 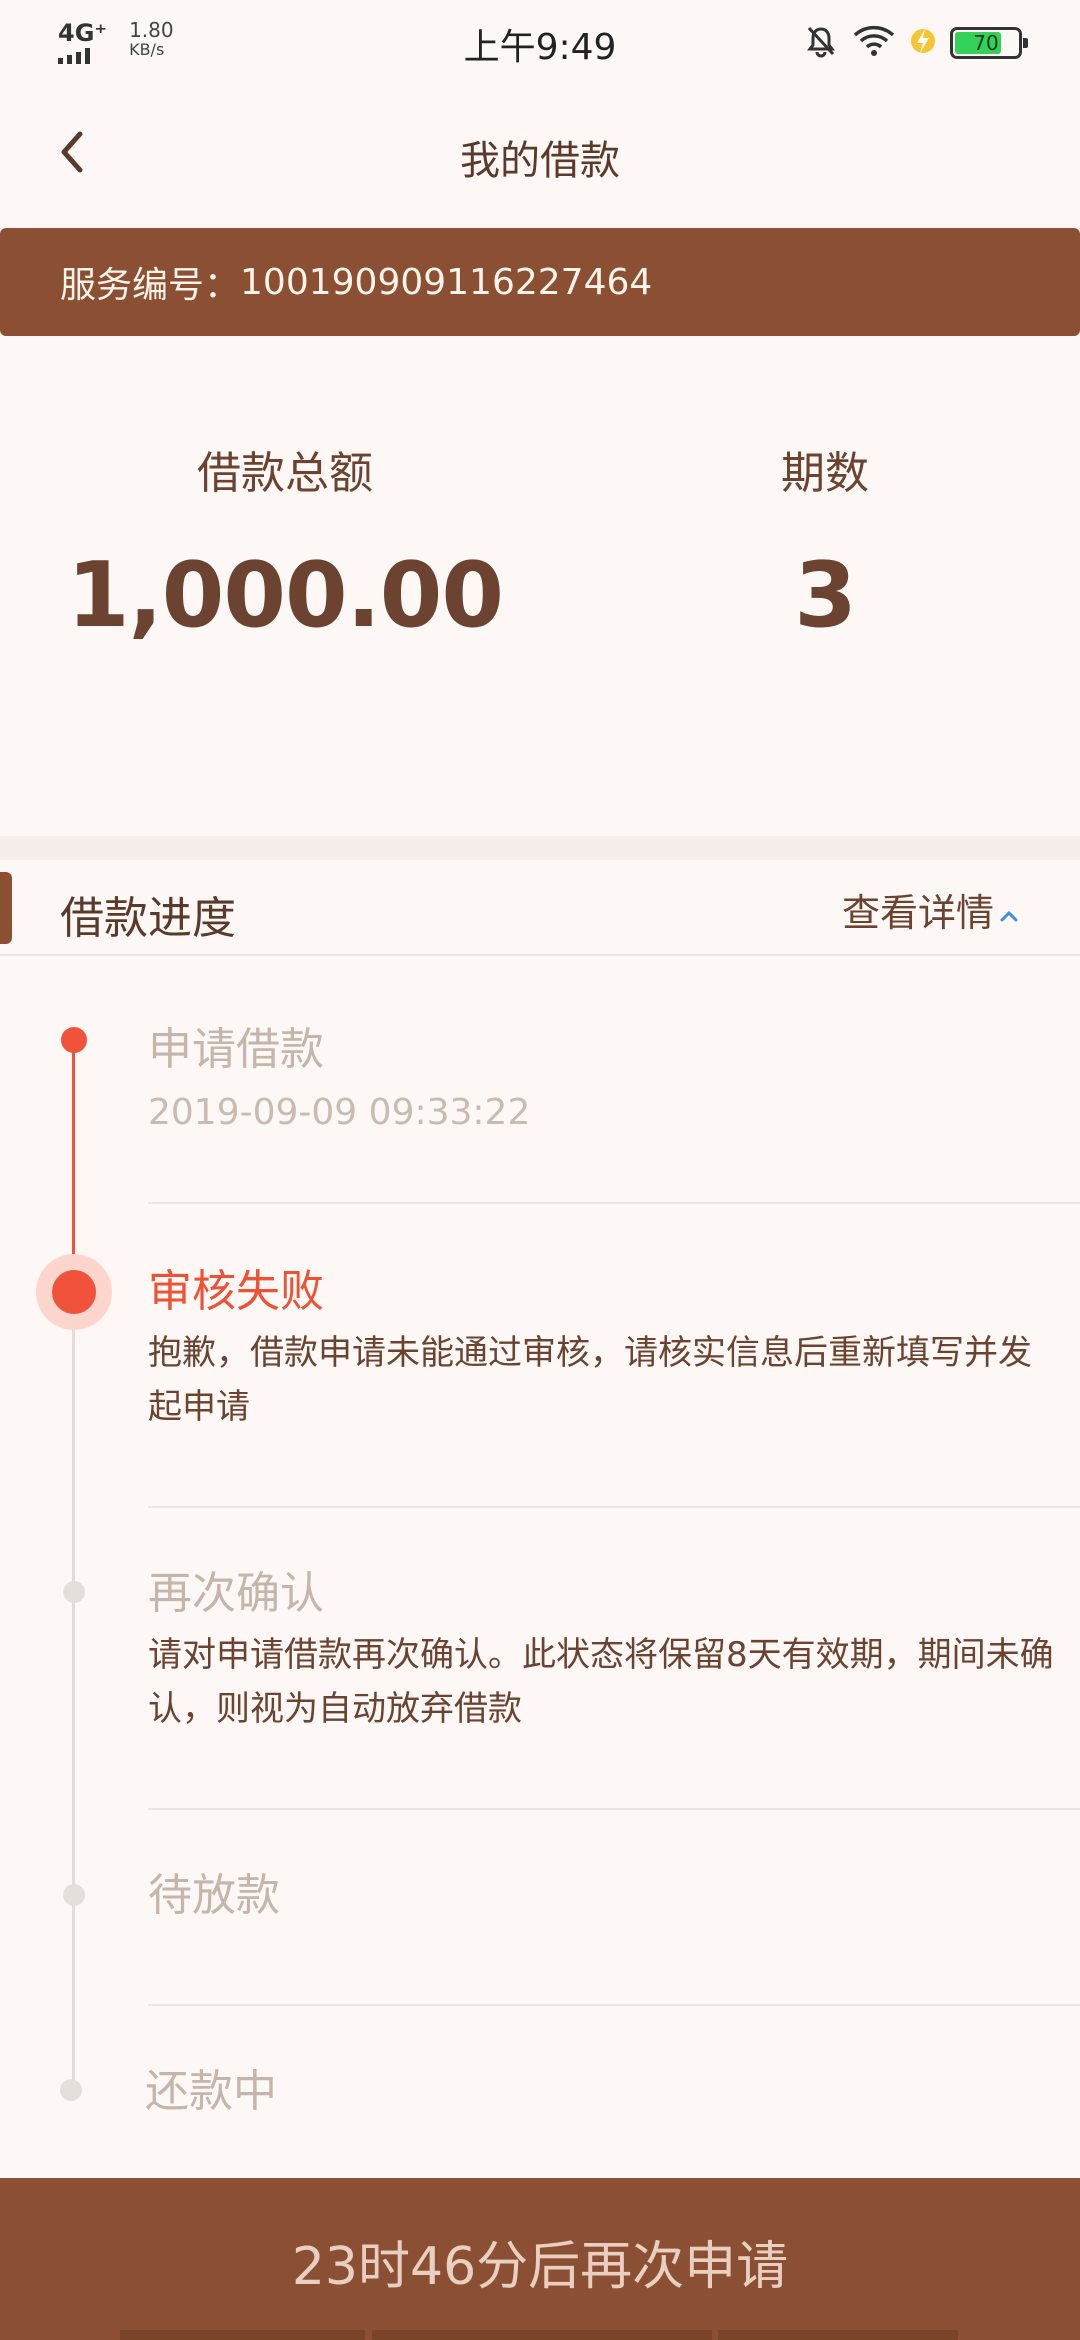 What do you see at coordinates (590, 1380) in the screenshot?
I see `step-description: 抱歉，借款申请未能通过审核，请核实信息后重新填写并发起申请` at bounding box center [590, 1380].